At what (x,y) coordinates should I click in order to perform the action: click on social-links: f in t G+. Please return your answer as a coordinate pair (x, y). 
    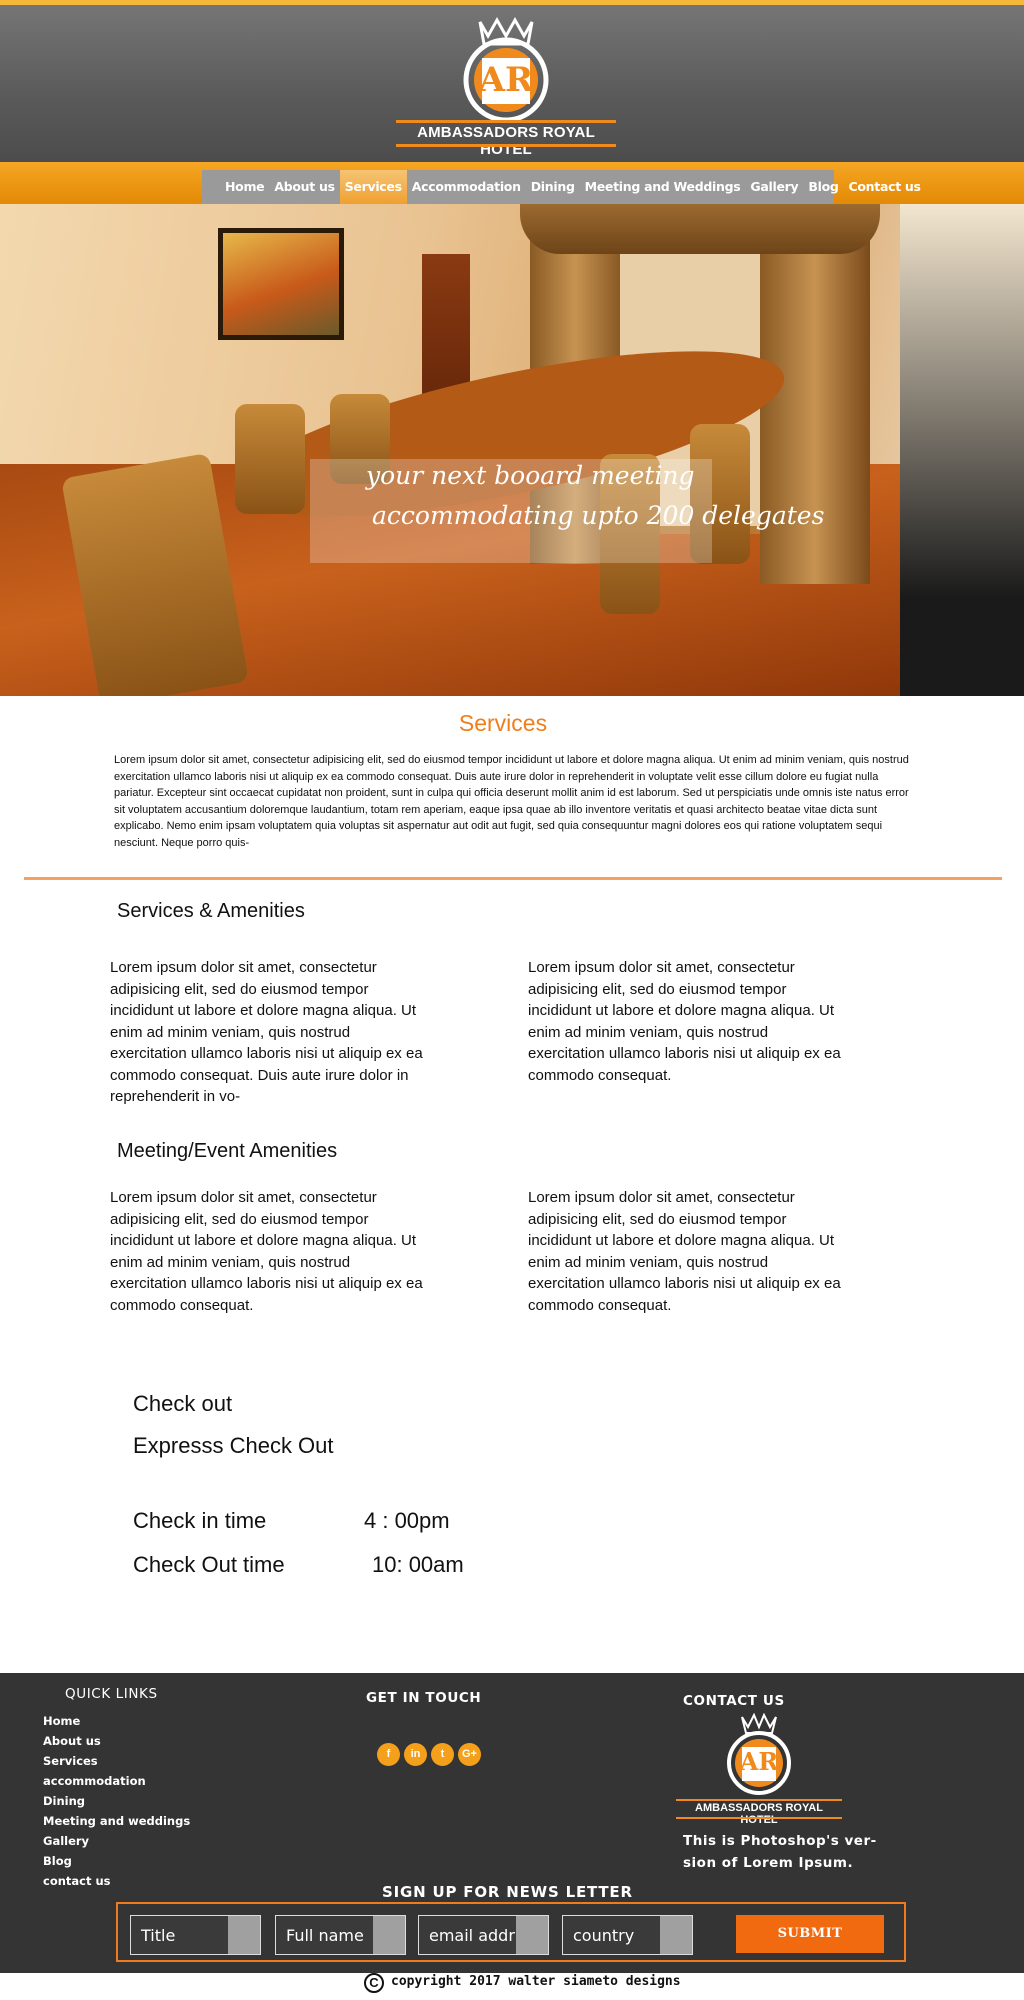
    Looking at the image, I should click on (429, 1754).